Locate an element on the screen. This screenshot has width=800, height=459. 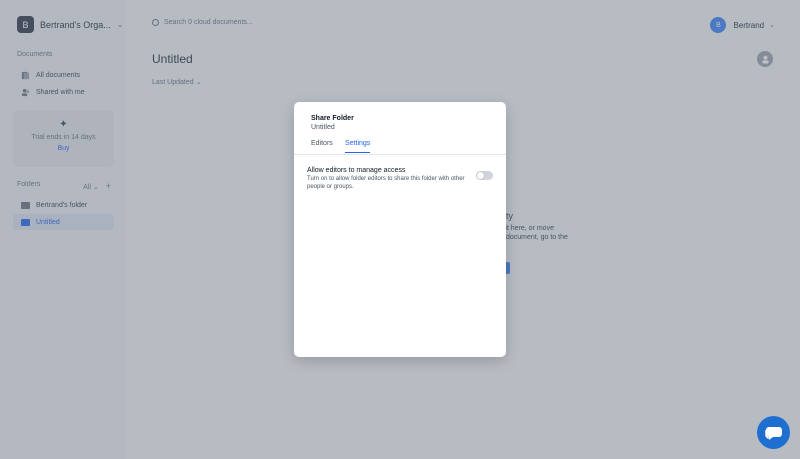
tab-editors: Editors is located at coordinates (322, 146).